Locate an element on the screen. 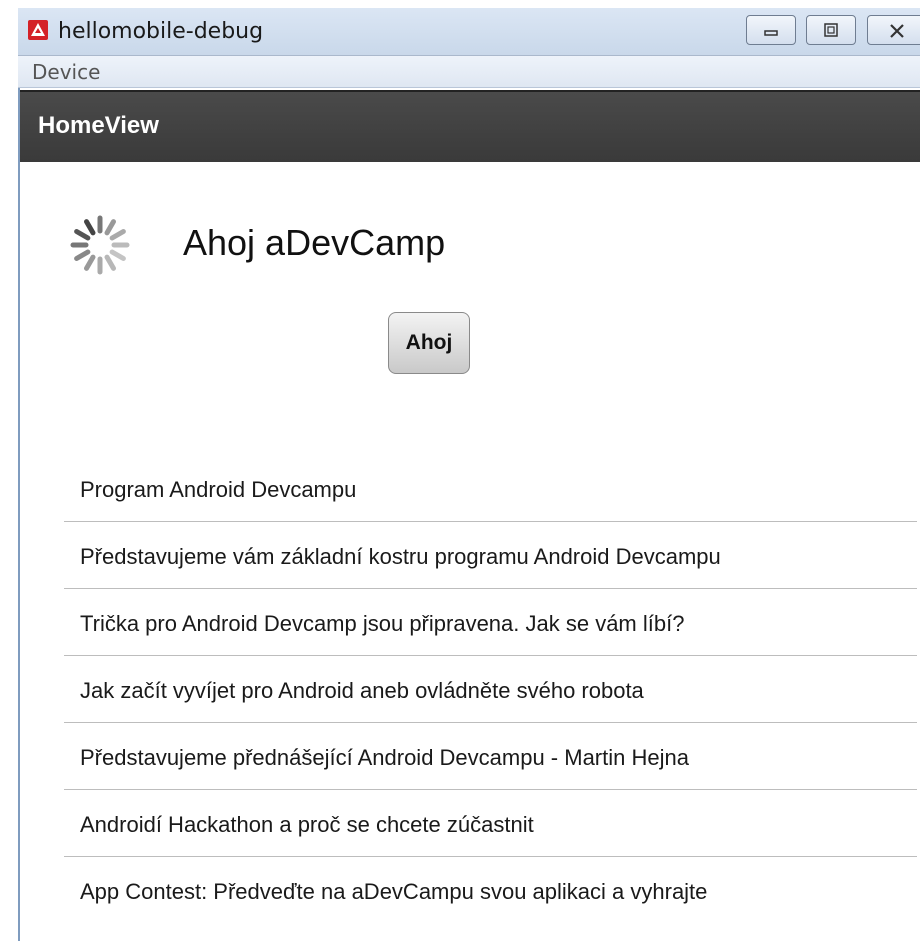 Image resolution: width=920 pixels, height=941 pixels. app-logo-icon is located at coordinates (38, 30).